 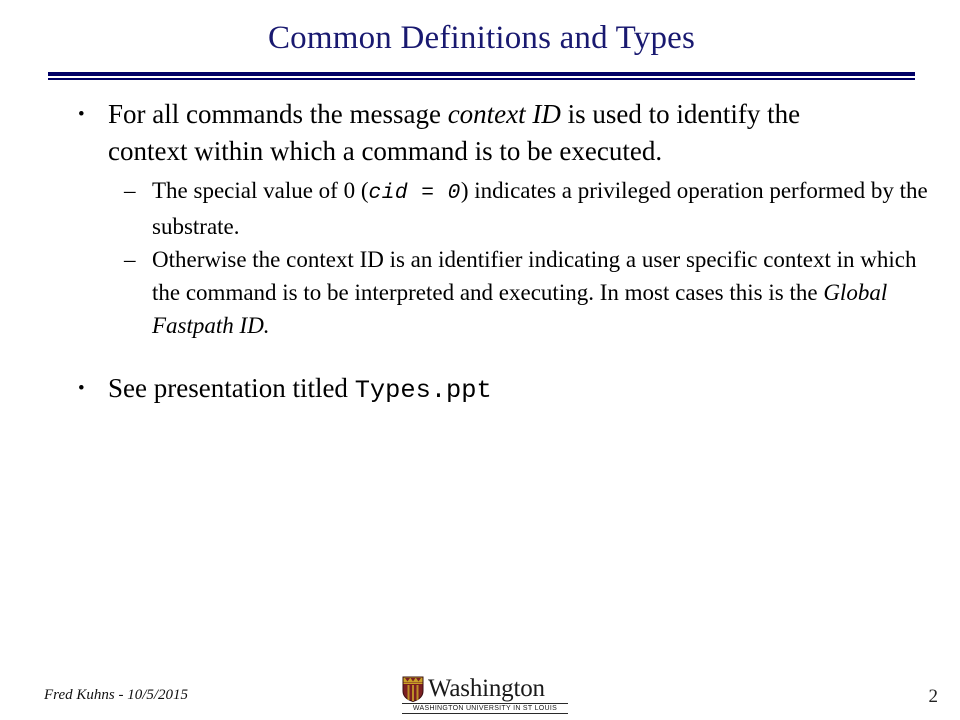 What do you see at coordinates (413, 689) in the screenshot?
I see `shield-crest-icon` at bounding box center [413, 689].